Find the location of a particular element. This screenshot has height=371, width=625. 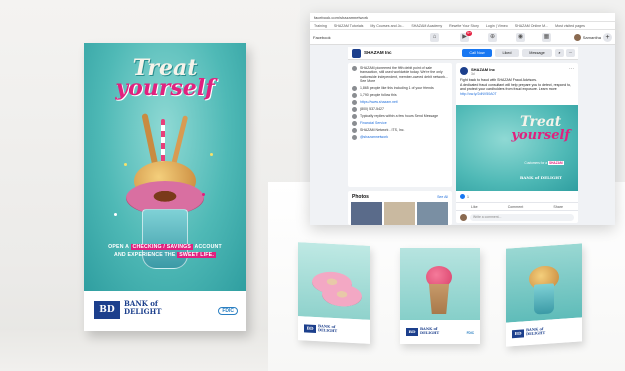

table-tent-donut: BD BANK of DELIGHT is located at coordinates (334, 293).